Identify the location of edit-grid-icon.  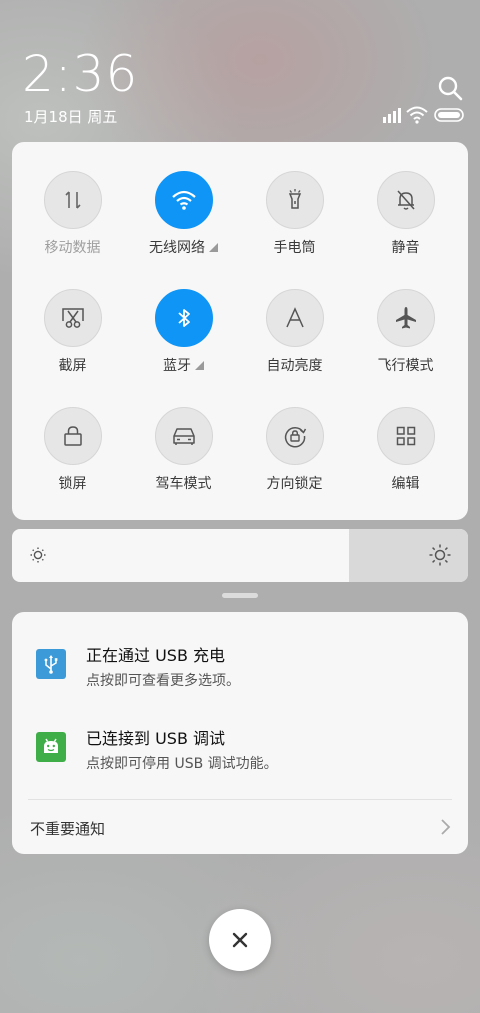
(405, 436).